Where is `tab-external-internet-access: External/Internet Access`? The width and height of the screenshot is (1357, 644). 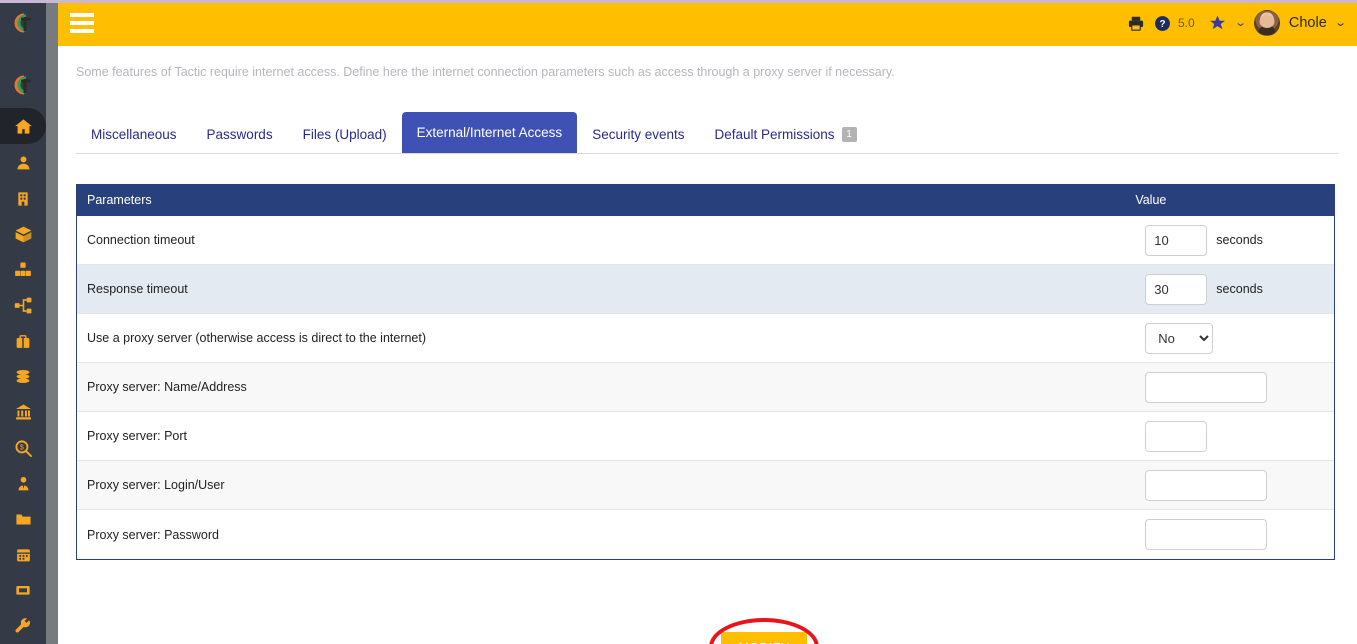 tab-external-internet-access: External/Internet Access is located at coordinates (489, 132).